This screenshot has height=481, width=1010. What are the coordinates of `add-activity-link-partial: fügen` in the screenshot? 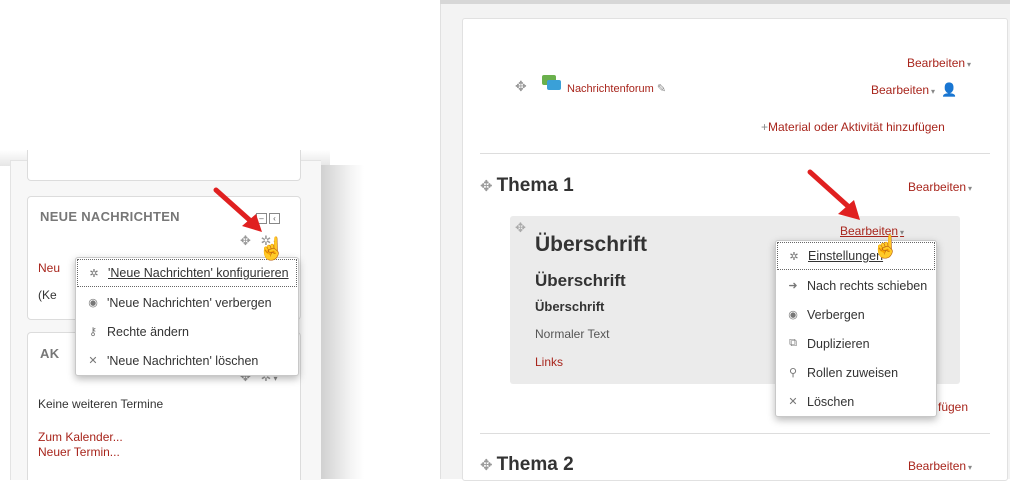 It's located at (953, 407).